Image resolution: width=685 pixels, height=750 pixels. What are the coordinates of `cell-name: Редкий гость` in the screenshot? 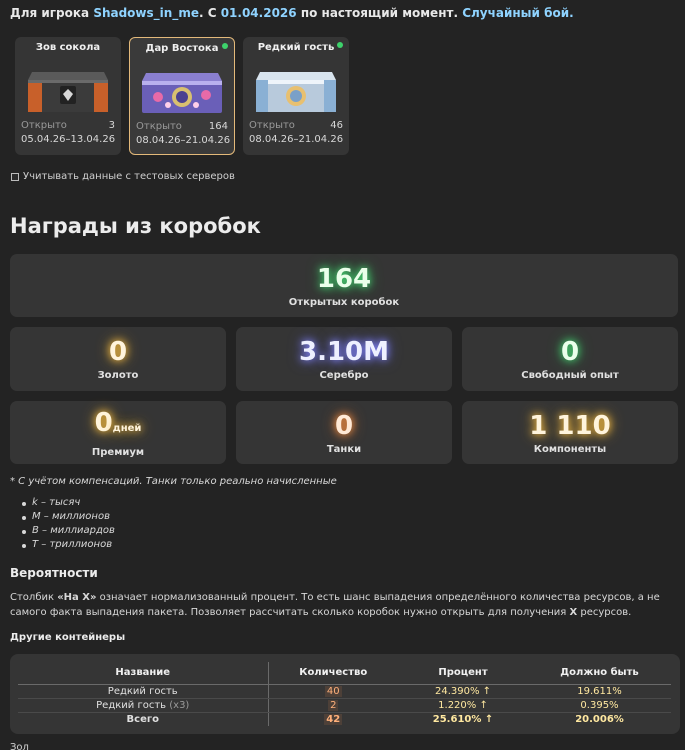 It's located at (143, 691).